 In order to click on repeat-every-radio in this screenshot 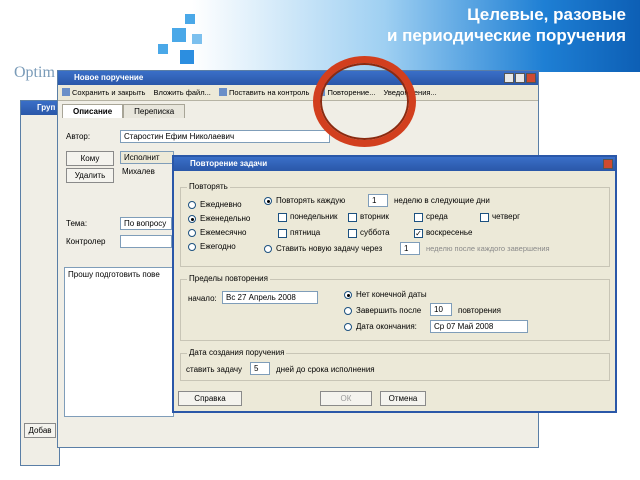, I will do `click(268, 201)`.